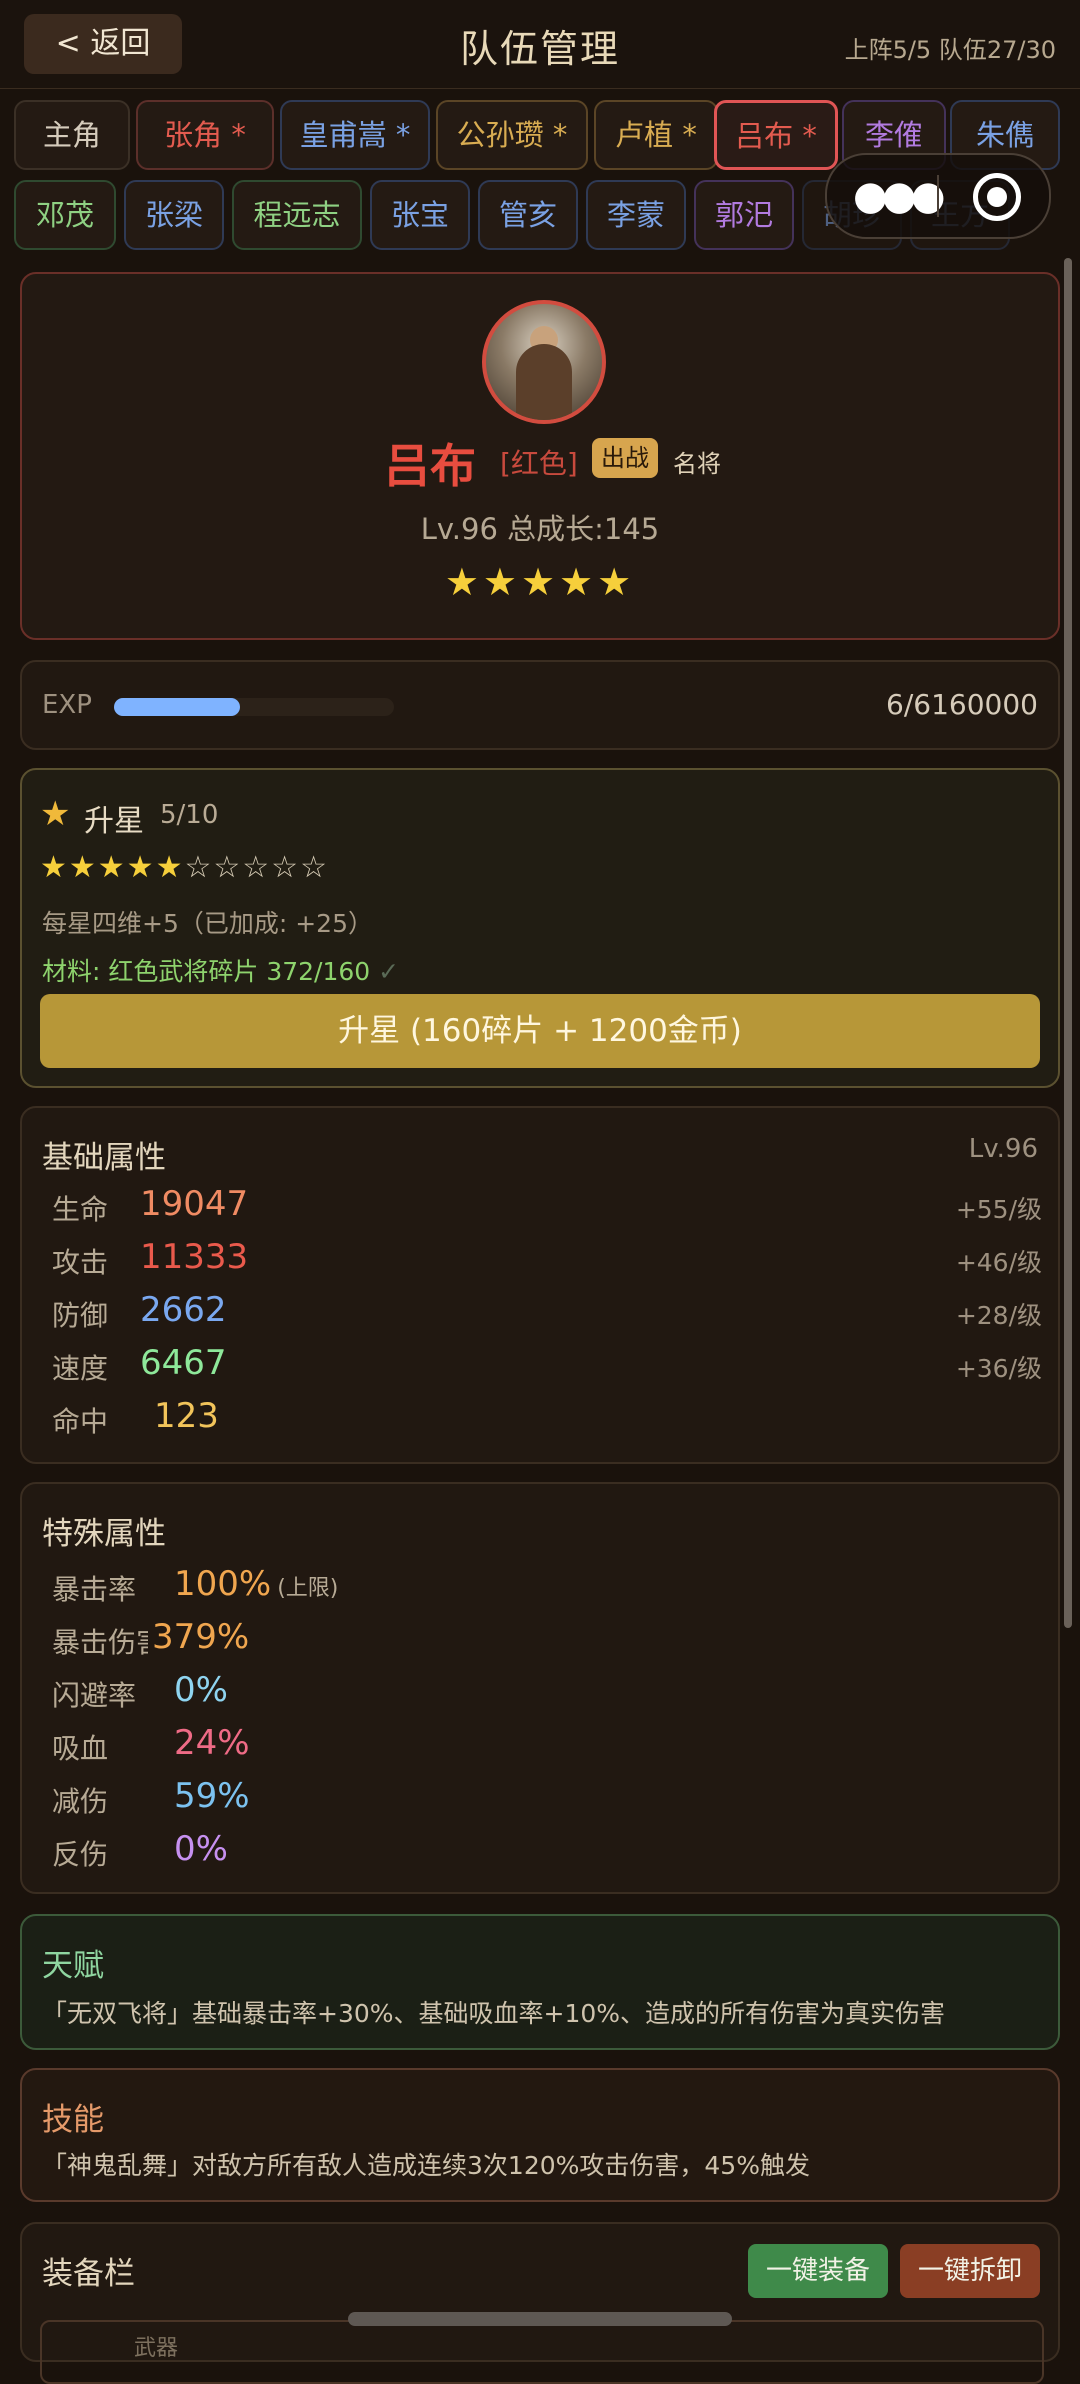 The image size is (1080, 2384). I want to click on stat-label: 防御, so click(80, 1315).